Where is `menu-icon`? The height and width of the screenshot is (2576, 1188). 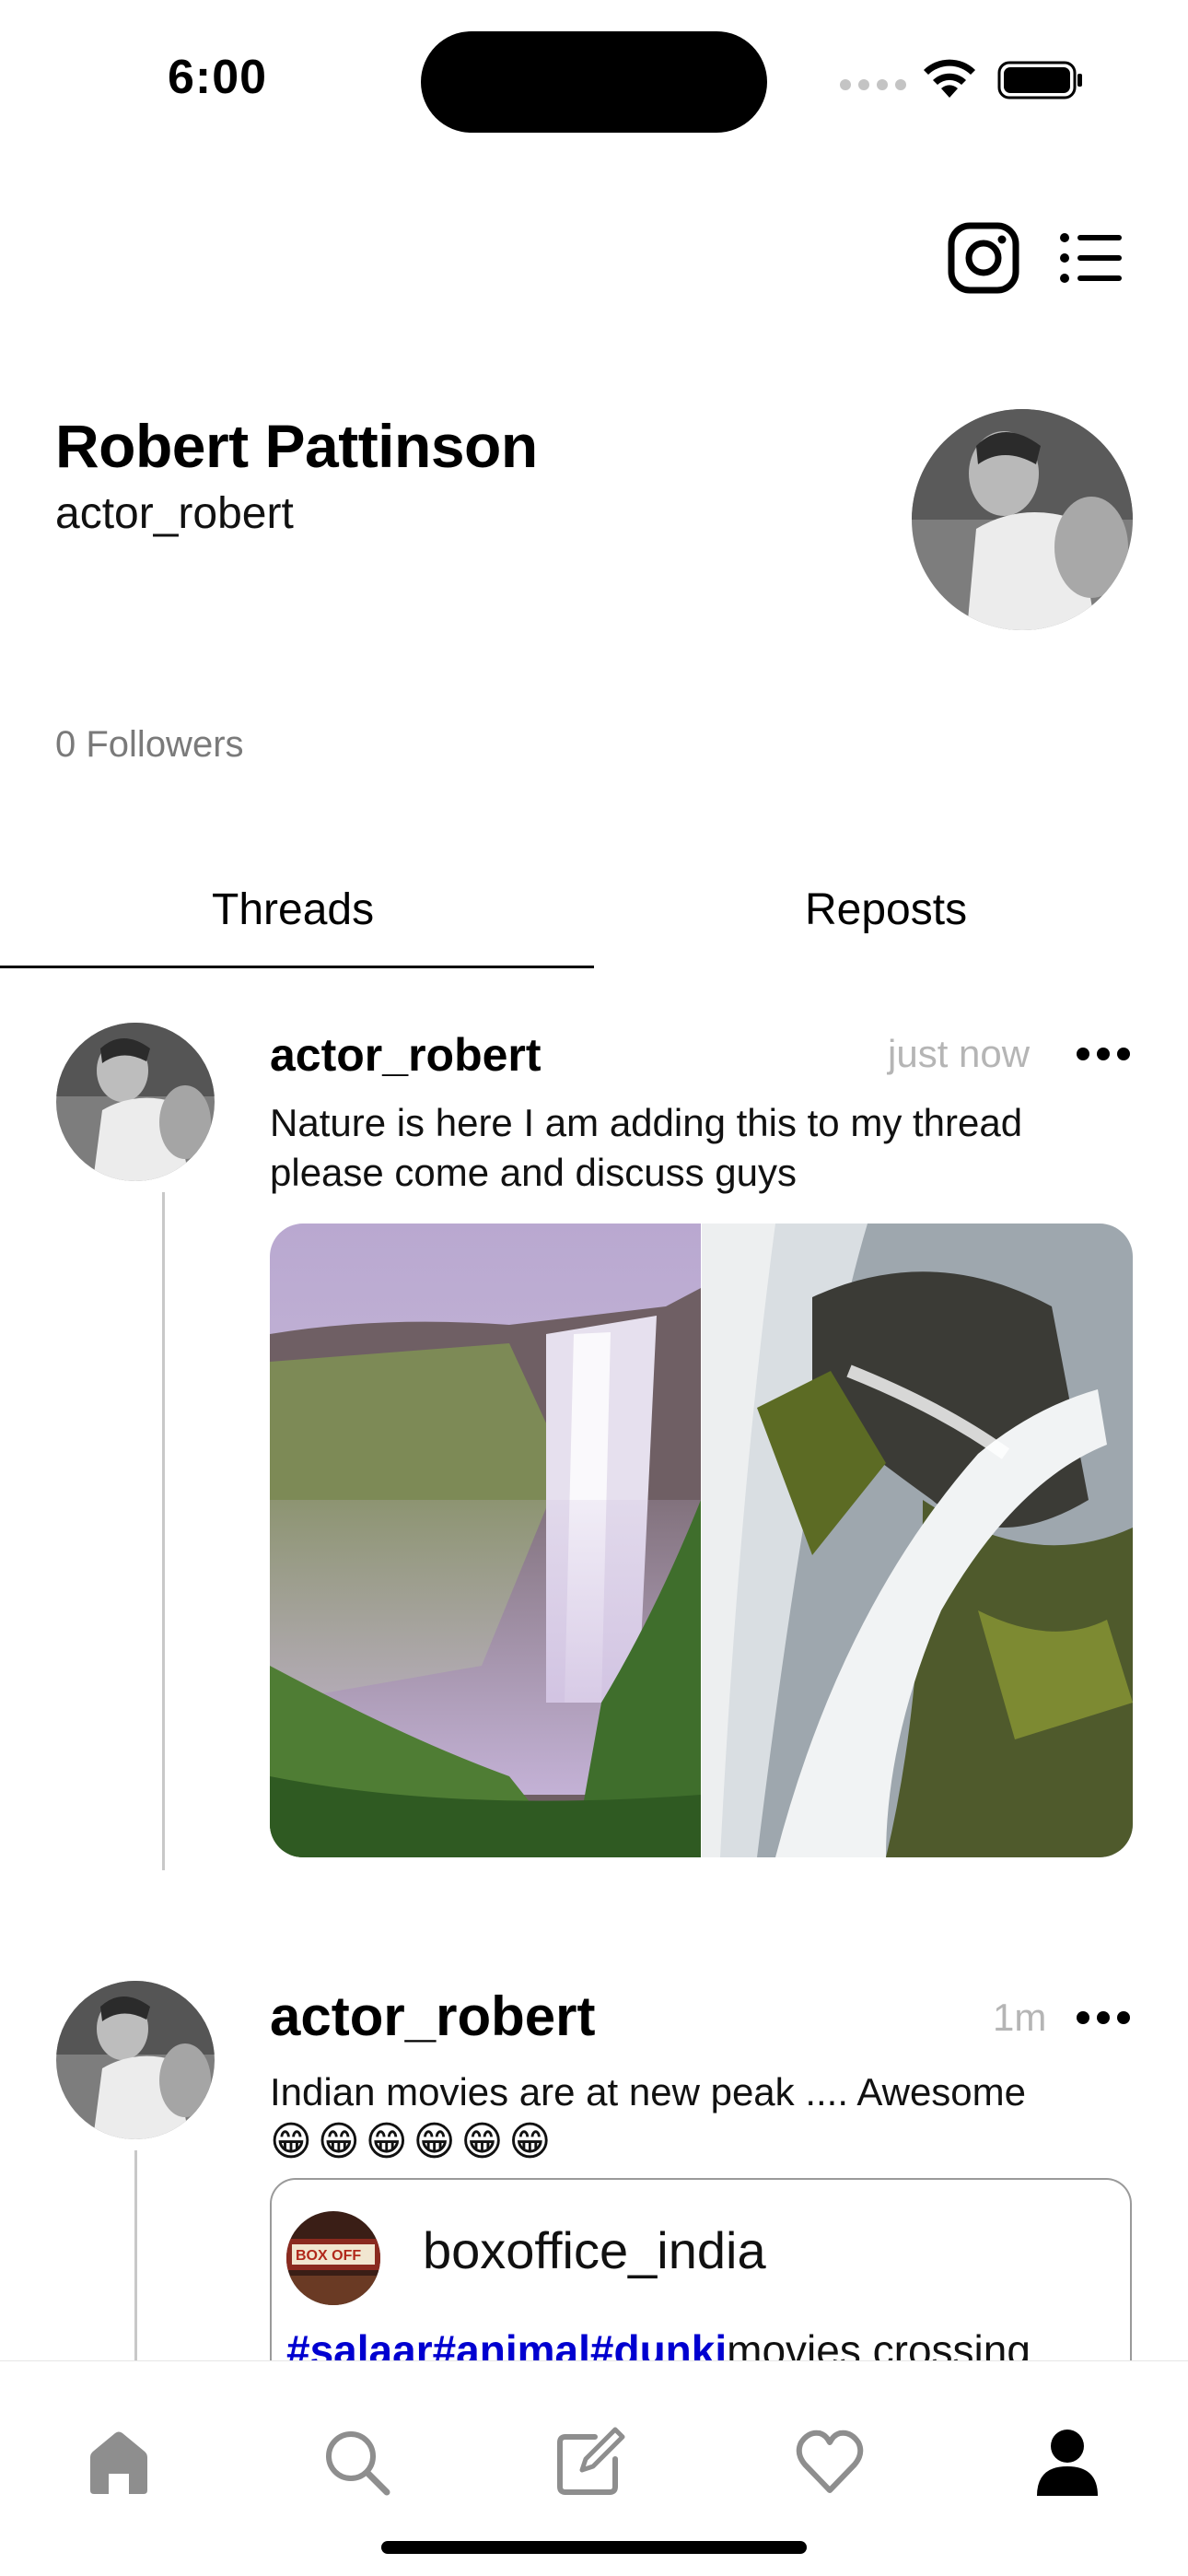
menu-icon is located at coordinates (1091, 258).